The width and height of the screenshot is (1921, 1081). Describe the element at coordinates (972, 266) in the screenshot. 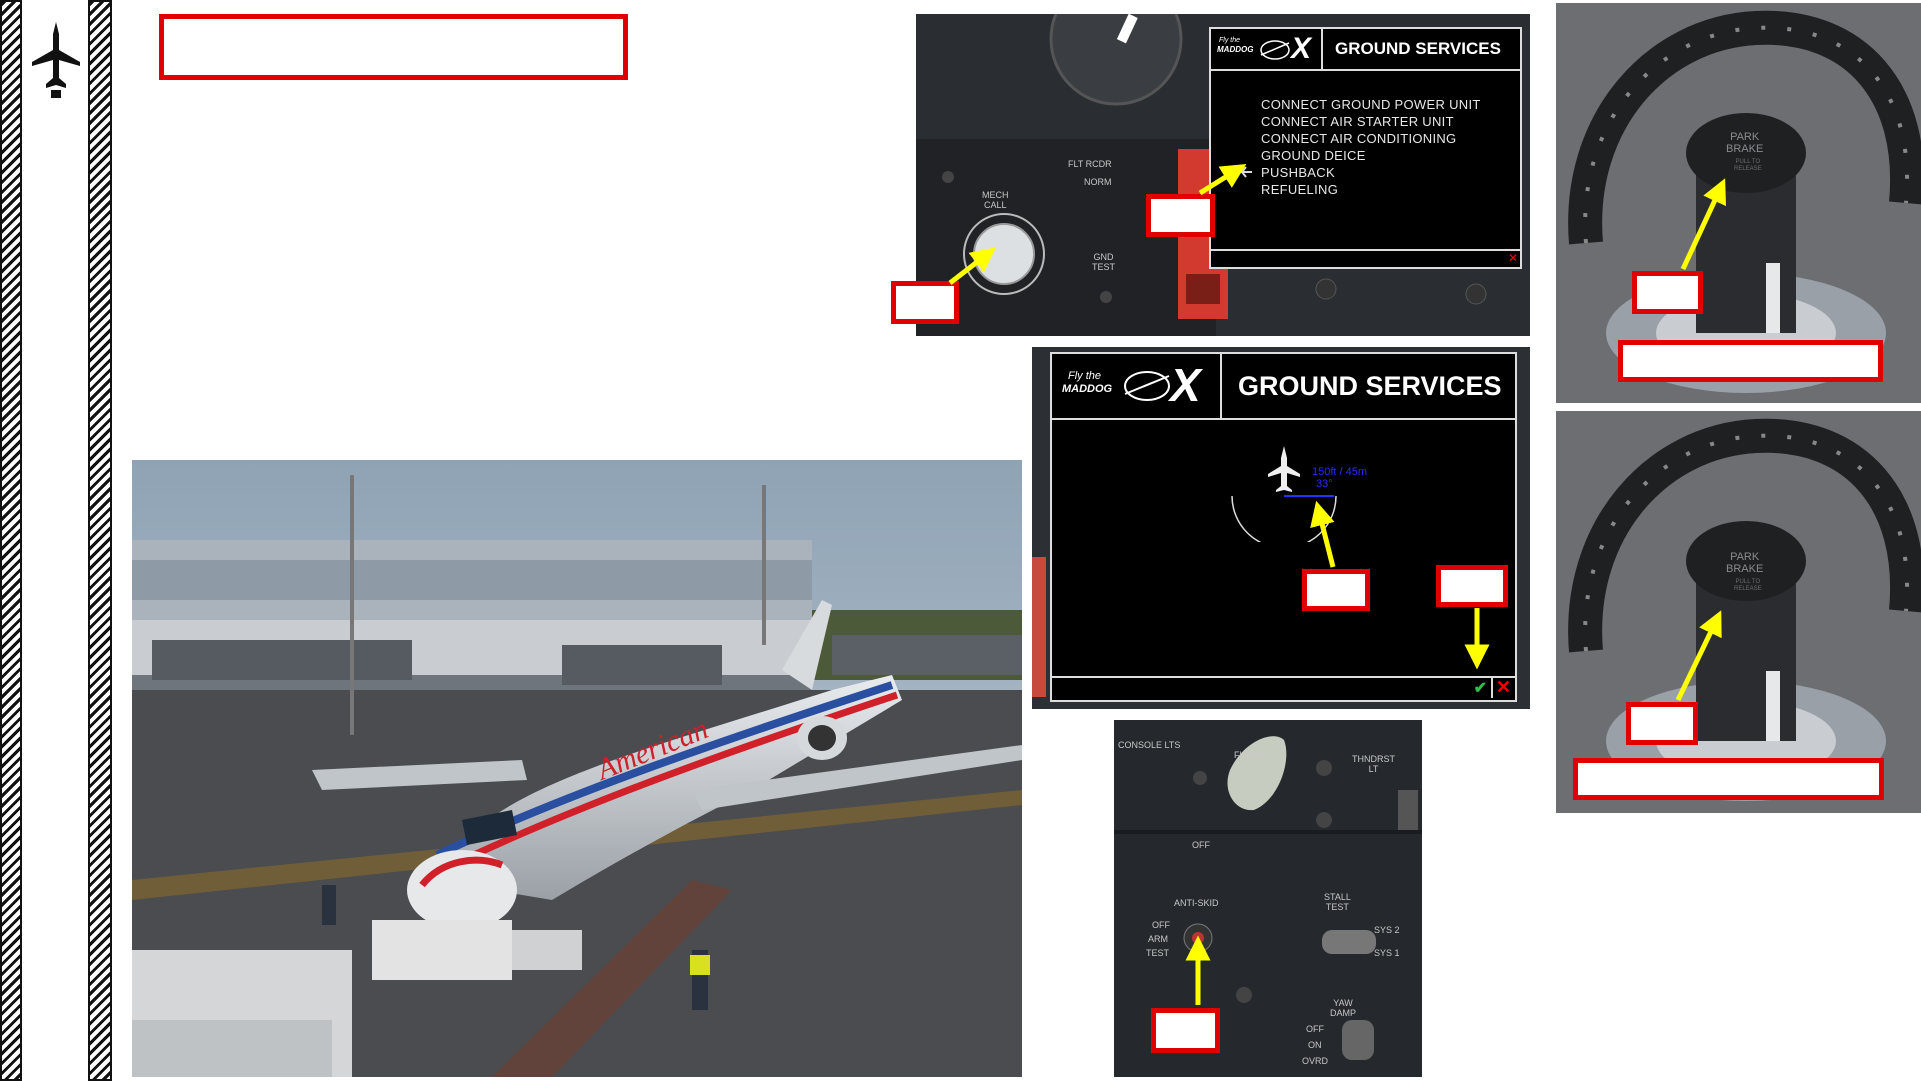

I see `arrow-mech-call` at that location.